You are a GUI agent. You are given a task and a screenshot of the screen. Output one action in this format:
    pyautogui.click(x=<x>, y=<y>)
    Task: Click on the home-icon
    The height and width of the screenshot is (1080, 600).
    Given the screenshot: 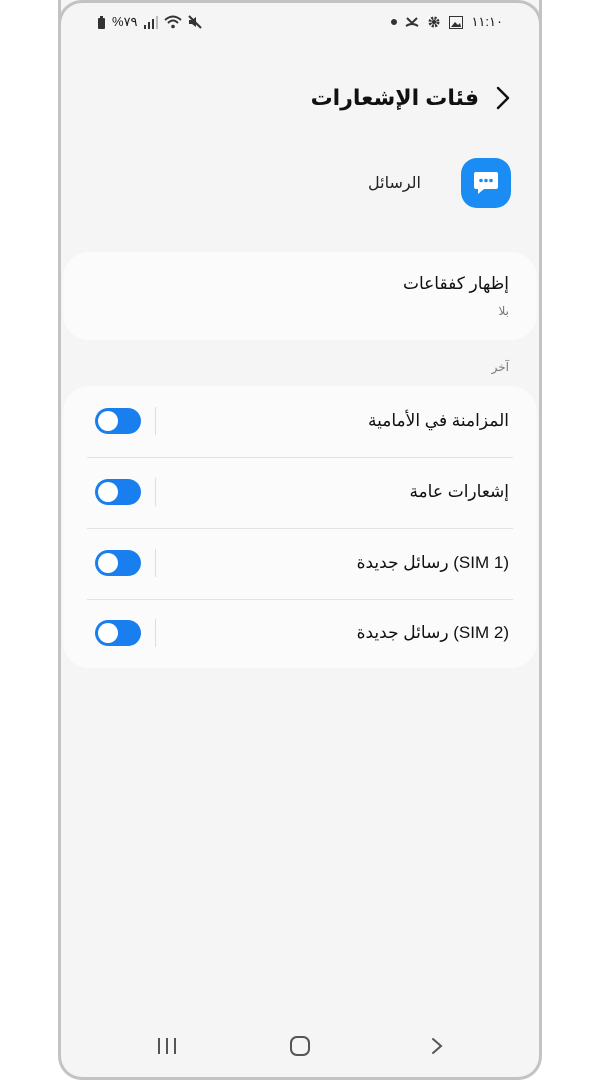 What is the action you would take?
    pyautogui.click(x=300, y=1046)
    